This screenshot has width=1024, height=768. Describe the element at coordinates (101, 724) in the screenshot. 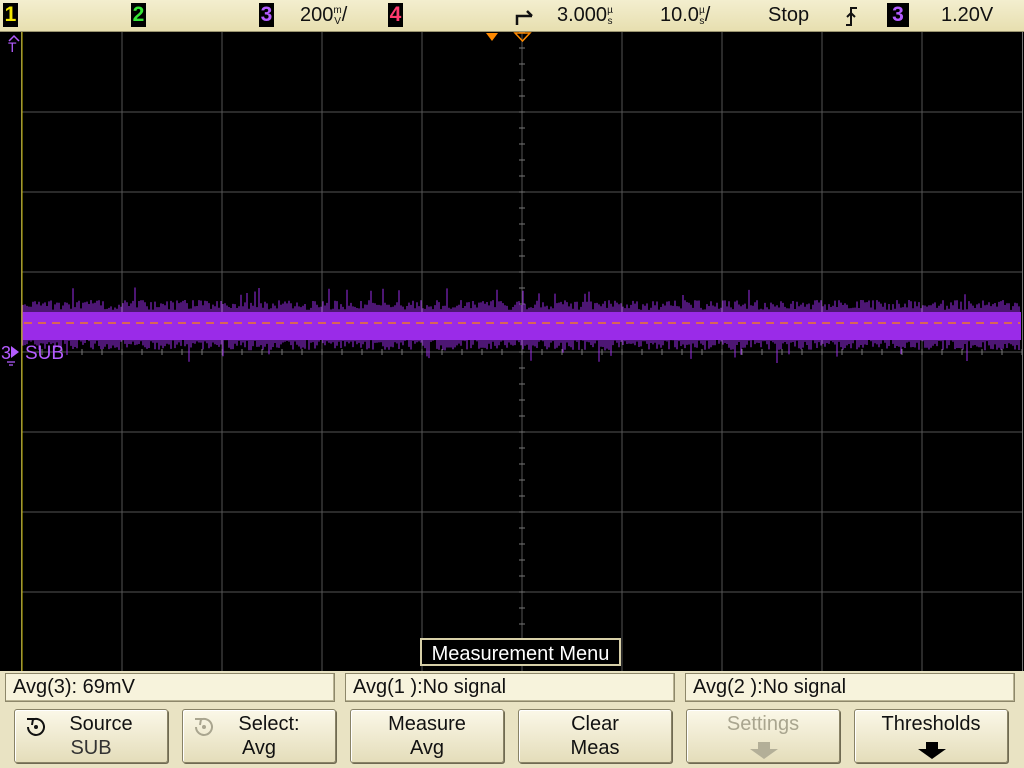

I see `source-softkey-label: Source` at that location.